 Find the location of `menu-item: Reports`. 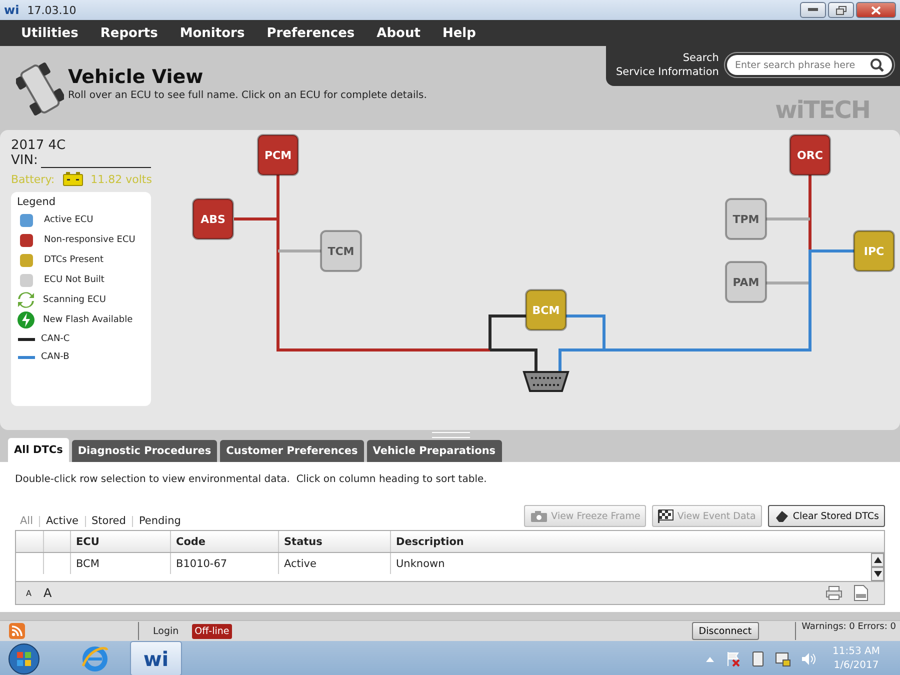

menu-item: Reports is located at coordinates (129, 33).